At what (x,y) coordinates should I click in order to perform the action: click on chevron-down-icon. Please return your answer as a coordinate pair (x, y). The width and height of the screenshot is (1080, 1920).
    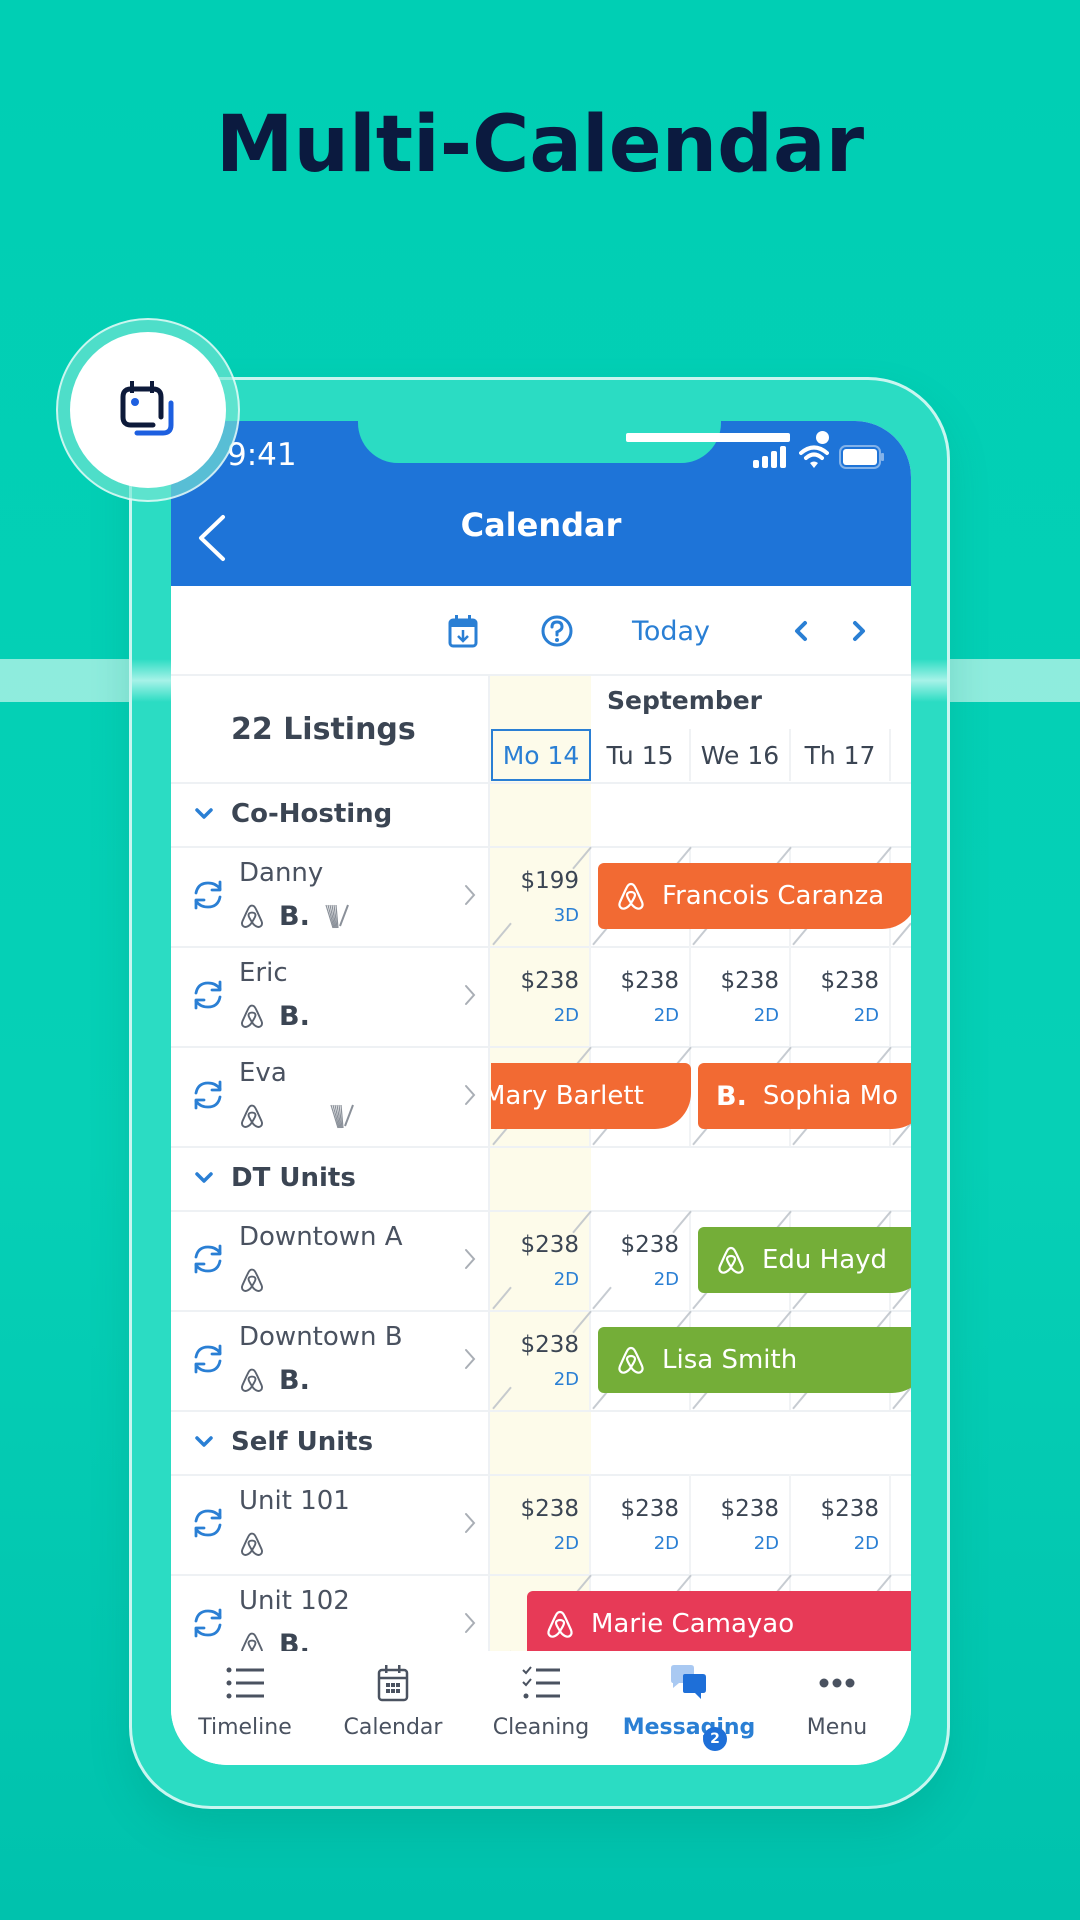
    Looking at the image, I should click on (204, 1177).